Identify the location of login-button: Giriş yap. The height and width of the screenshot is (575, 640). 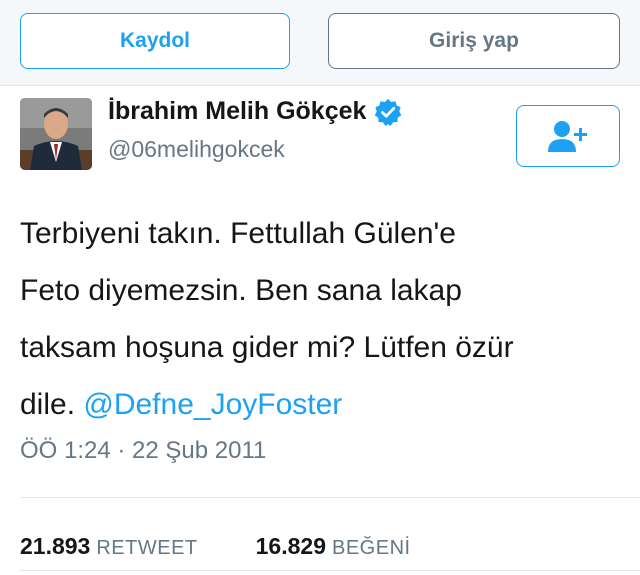
(474, 41).